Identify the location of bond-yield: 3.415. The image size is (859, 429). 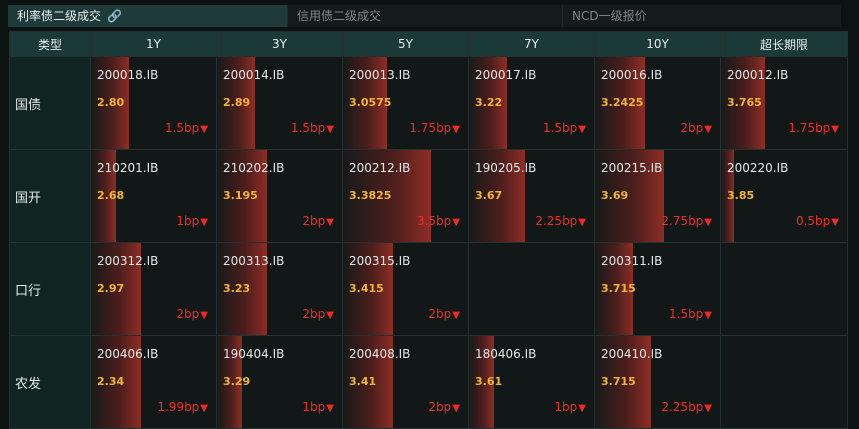
(366, 288).